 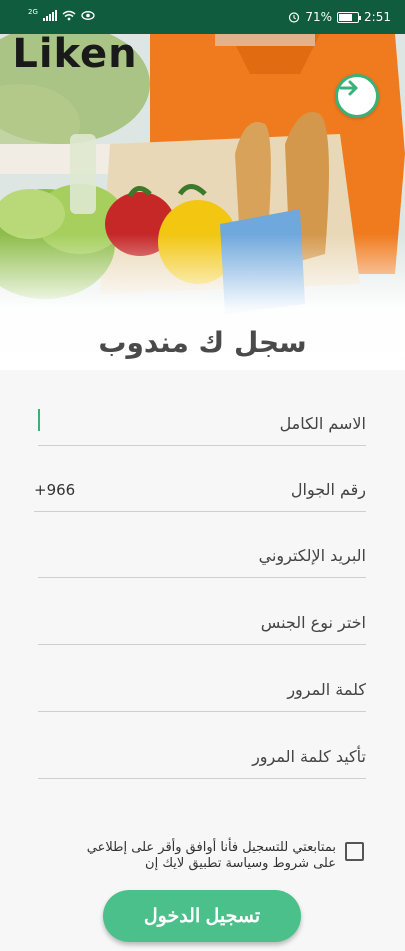 What do you see at coordinates (312, 555) in the screenshot?
I see `email-label: البريد الإلكتروني` at bounding box center [312, 555].